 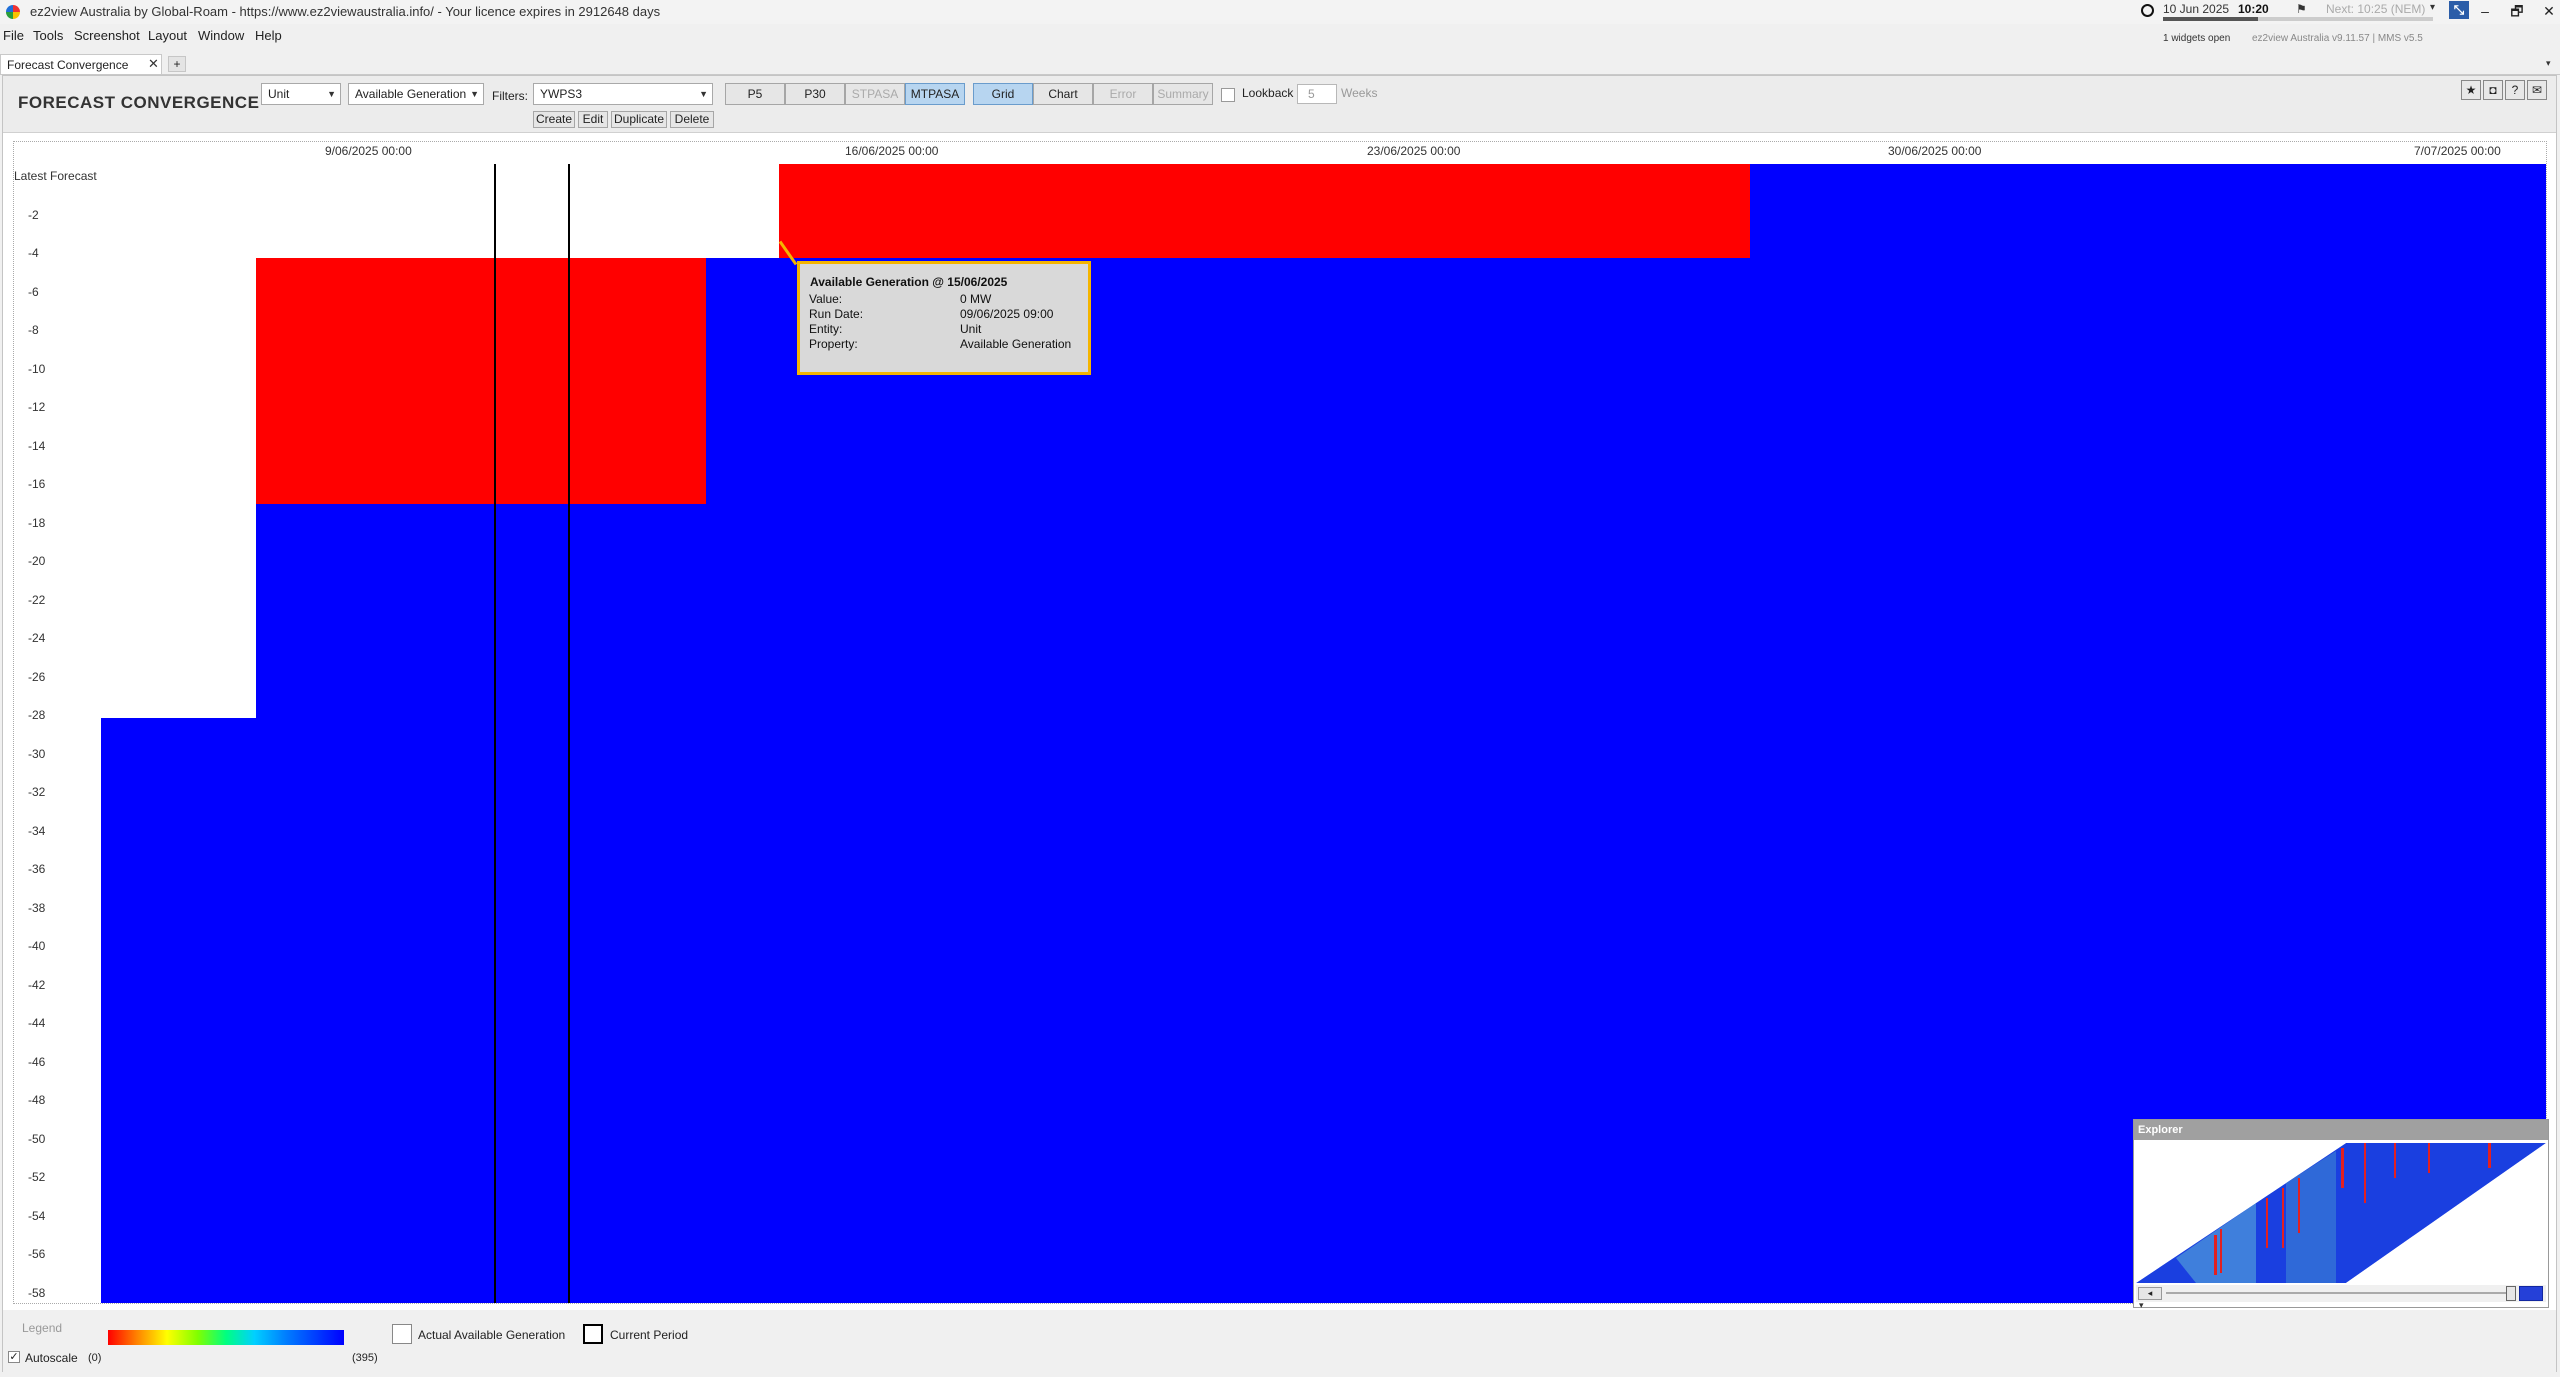 I want to click on menu-tools: Tools, so click(x=48, y=35).